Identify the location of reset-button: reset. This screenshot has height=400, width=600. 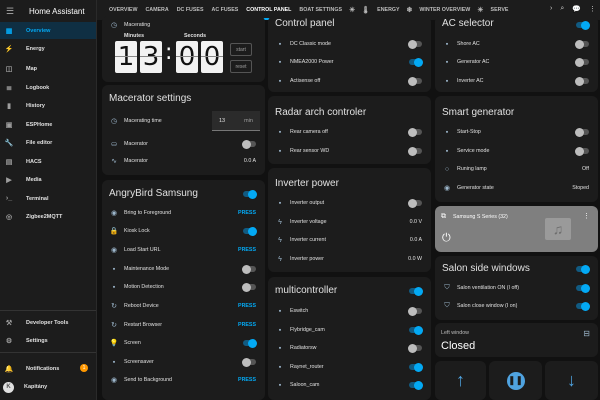
(241, 66).